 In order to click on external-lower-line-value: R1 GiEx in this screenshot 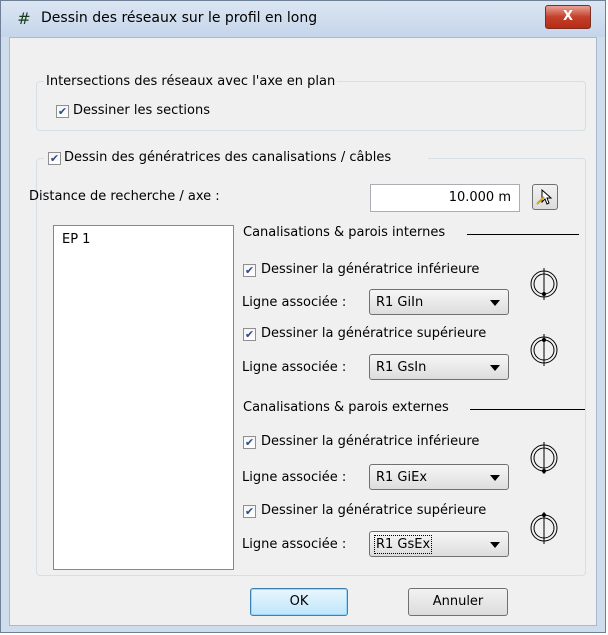, I will do `click(402, 477)`.